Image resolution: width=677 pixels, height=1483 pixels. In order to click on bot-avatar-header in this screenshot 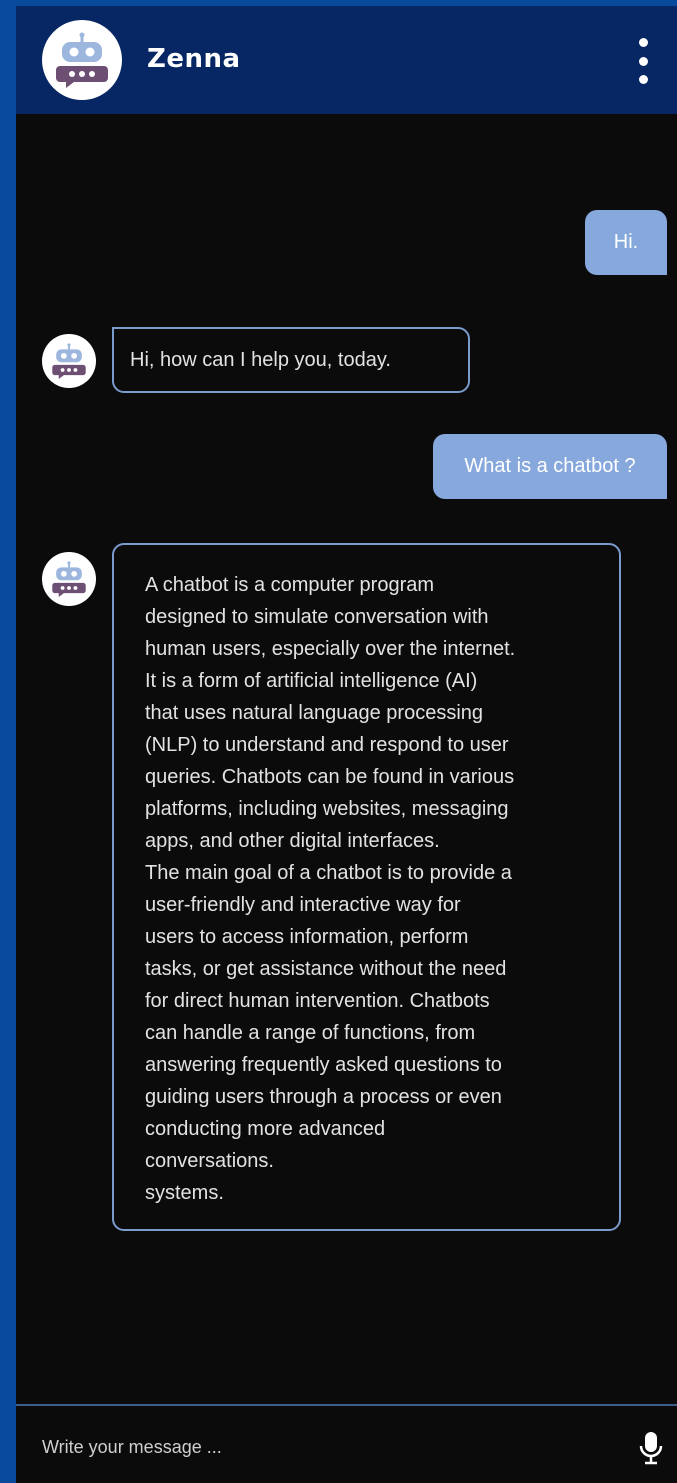, I will do `click(82, 60)`.